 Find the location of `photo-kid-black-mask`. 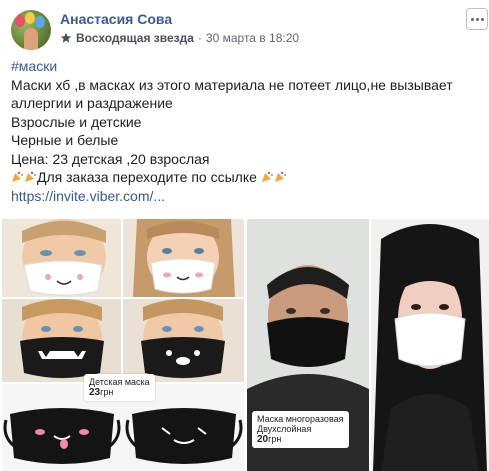

photo-kid-black-mask is located at coordinates (61, 340).